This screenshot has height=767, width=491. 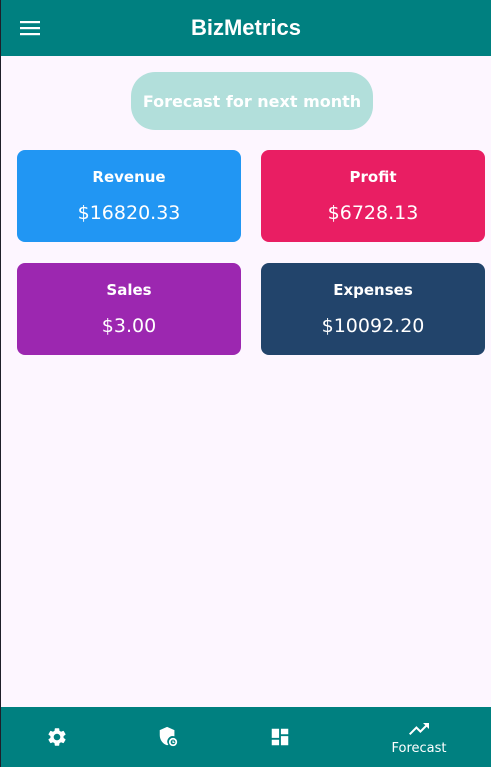 I want to click on security-badge-icon, so click(x=168, y=736).